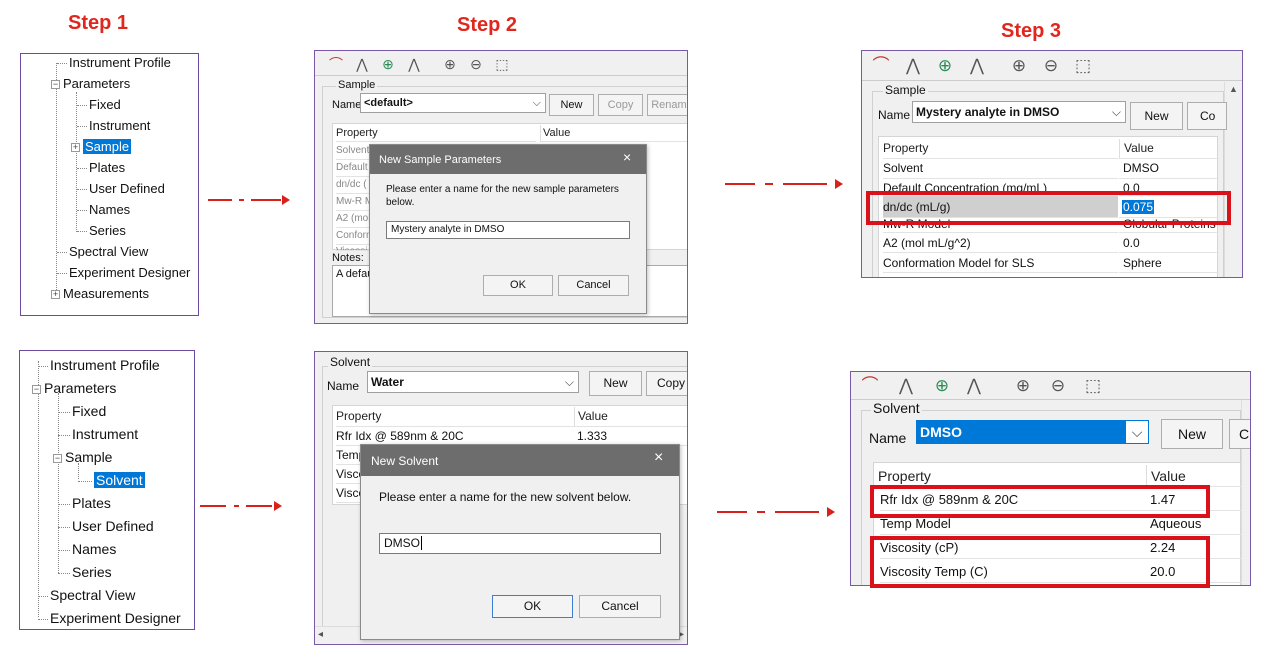 Image resolution: width=1265 pixels, height=654 pixels. I want to click on solvent-name-input: DMSO, so click(520, 543).